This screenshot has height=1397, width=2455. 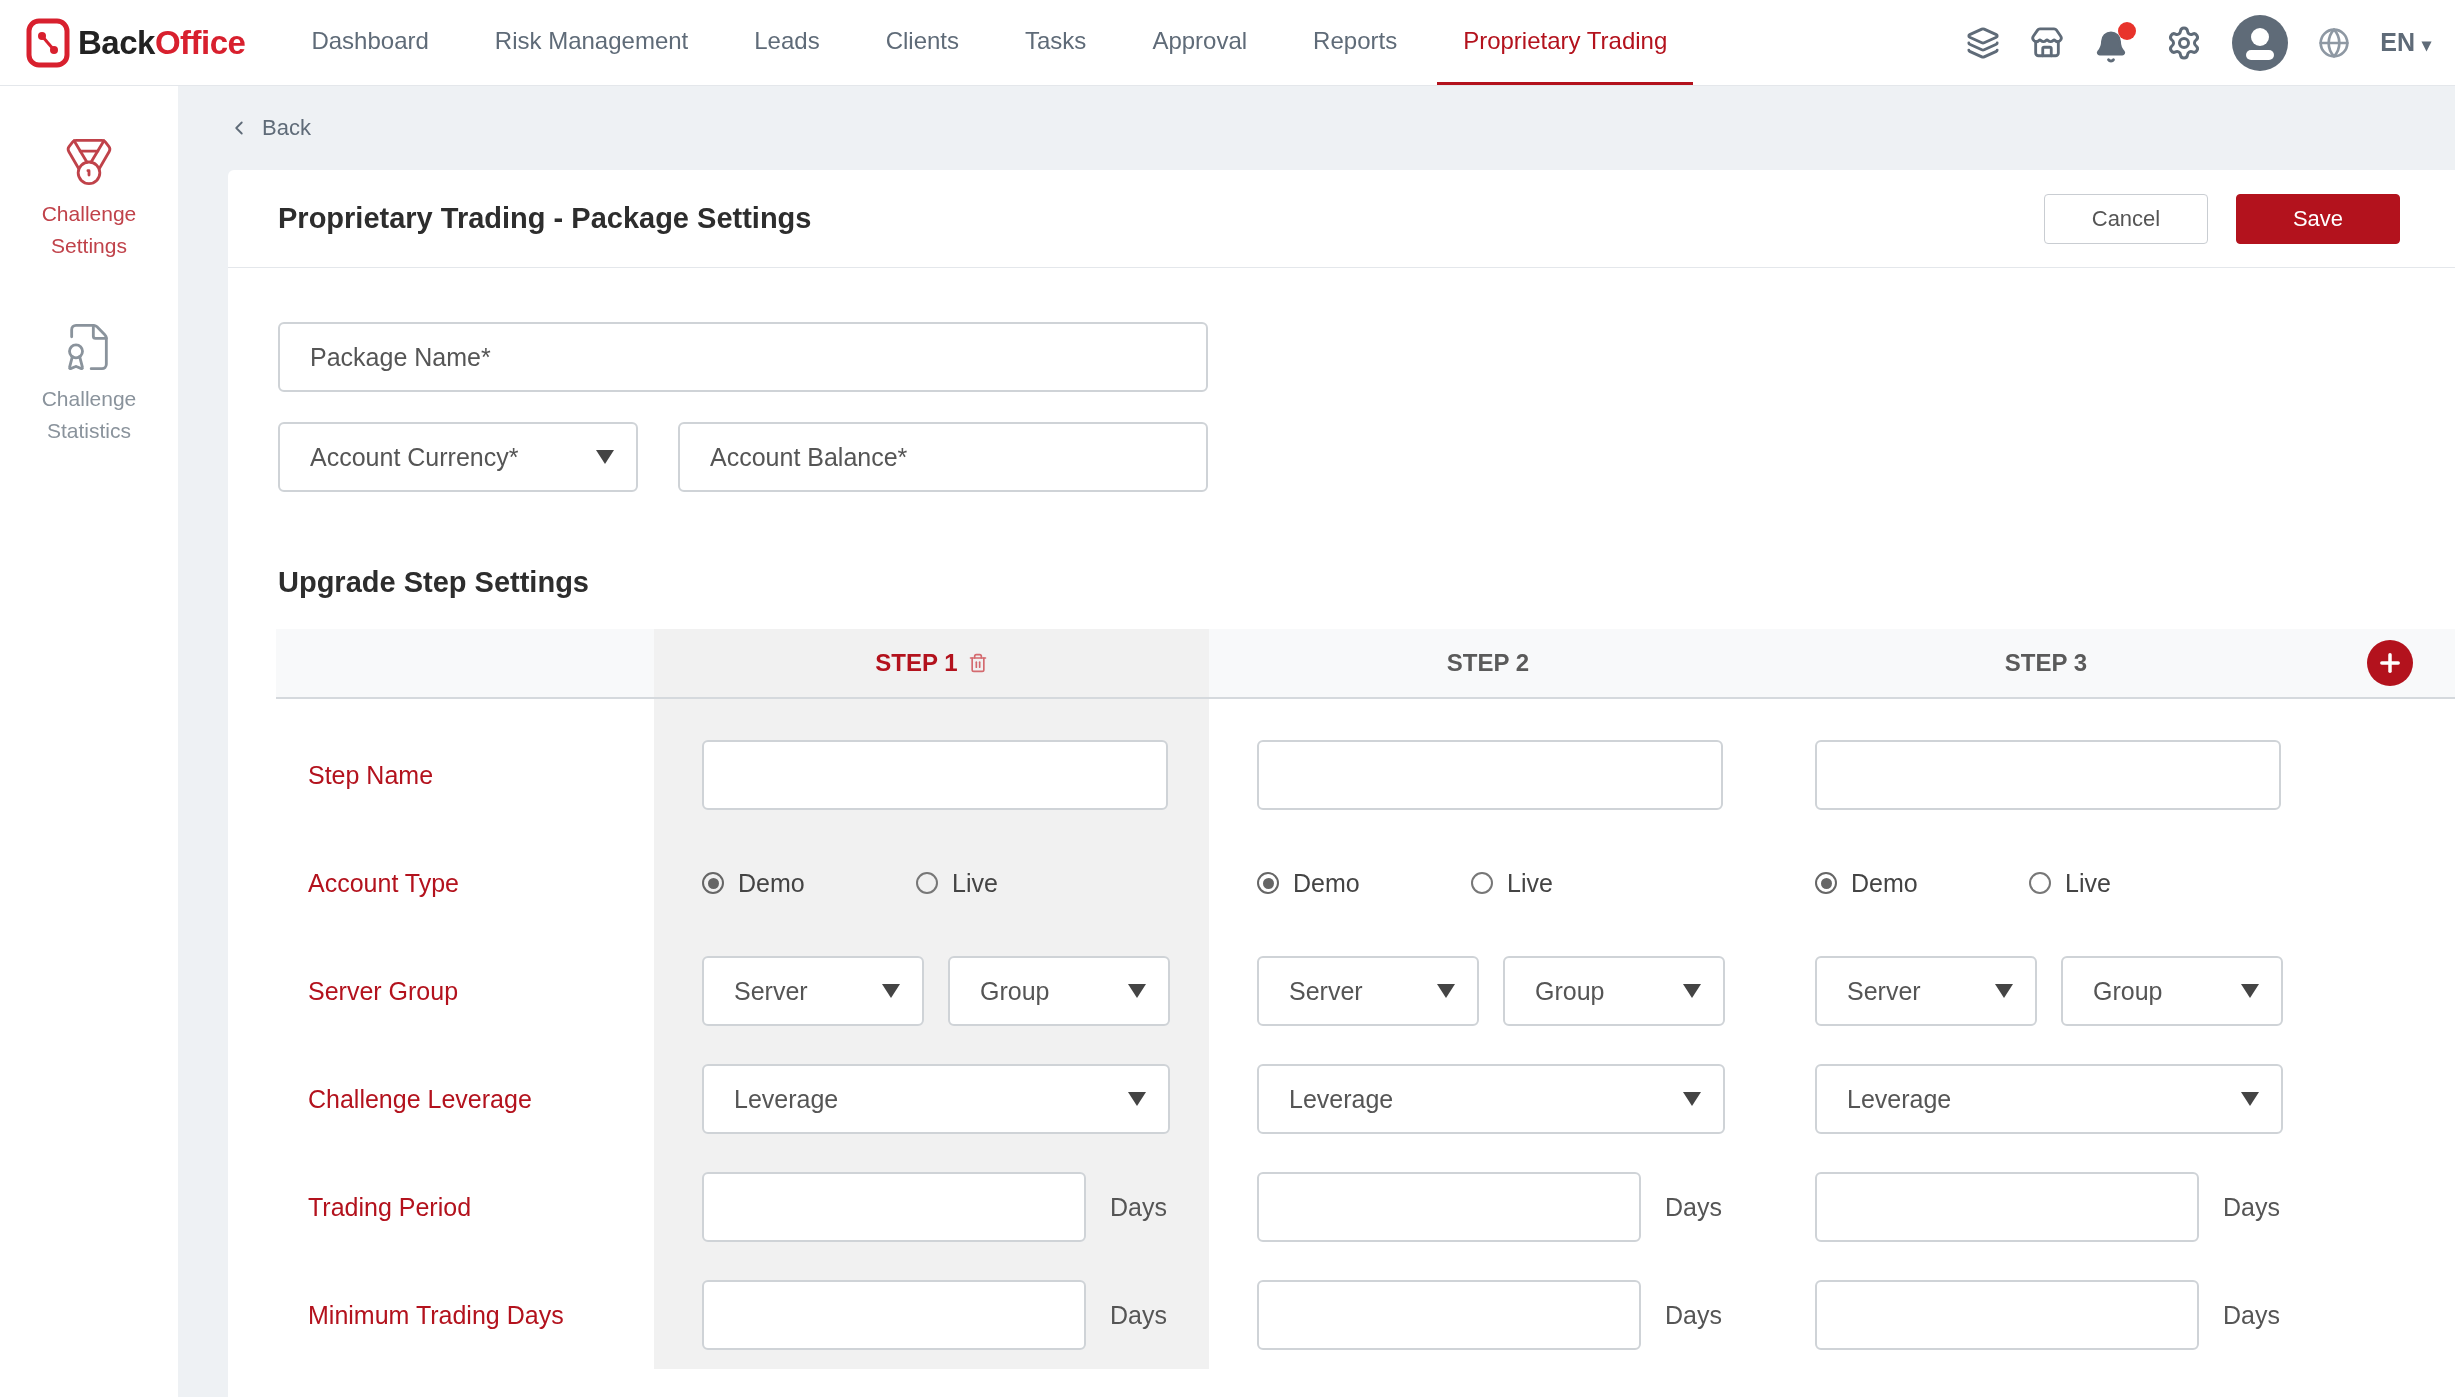 I want to click on row-label: Account Type, so click(x=384, y=883).